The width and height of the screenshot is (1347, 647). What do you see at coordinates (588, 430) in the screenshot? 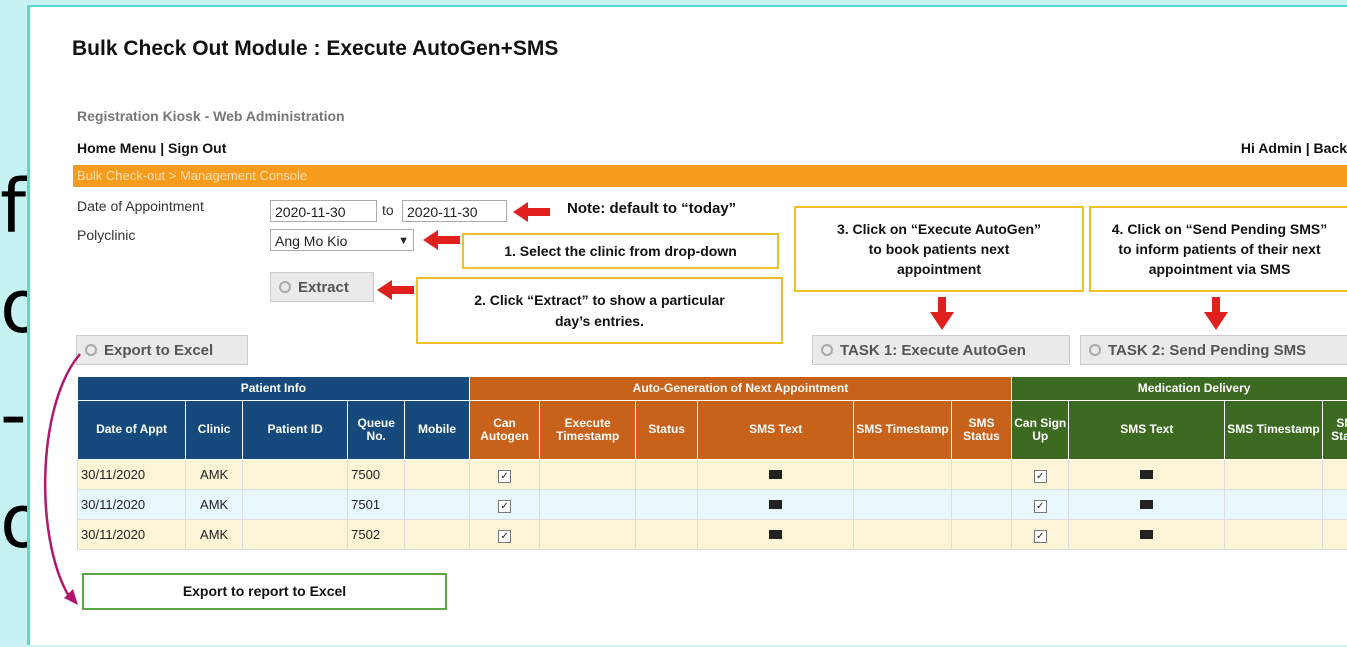
I see `col-exec-timestamp: Execute Timestamp` at bounding box center [588, 430].